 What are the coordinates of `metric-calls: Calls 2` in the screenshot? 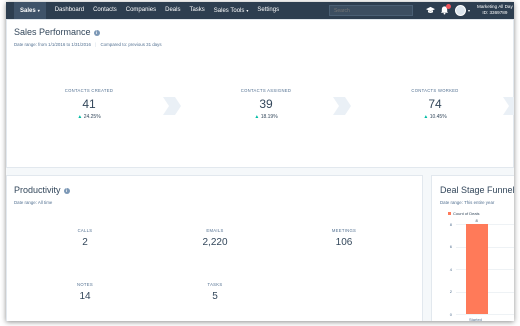 It's located at (85, 238).